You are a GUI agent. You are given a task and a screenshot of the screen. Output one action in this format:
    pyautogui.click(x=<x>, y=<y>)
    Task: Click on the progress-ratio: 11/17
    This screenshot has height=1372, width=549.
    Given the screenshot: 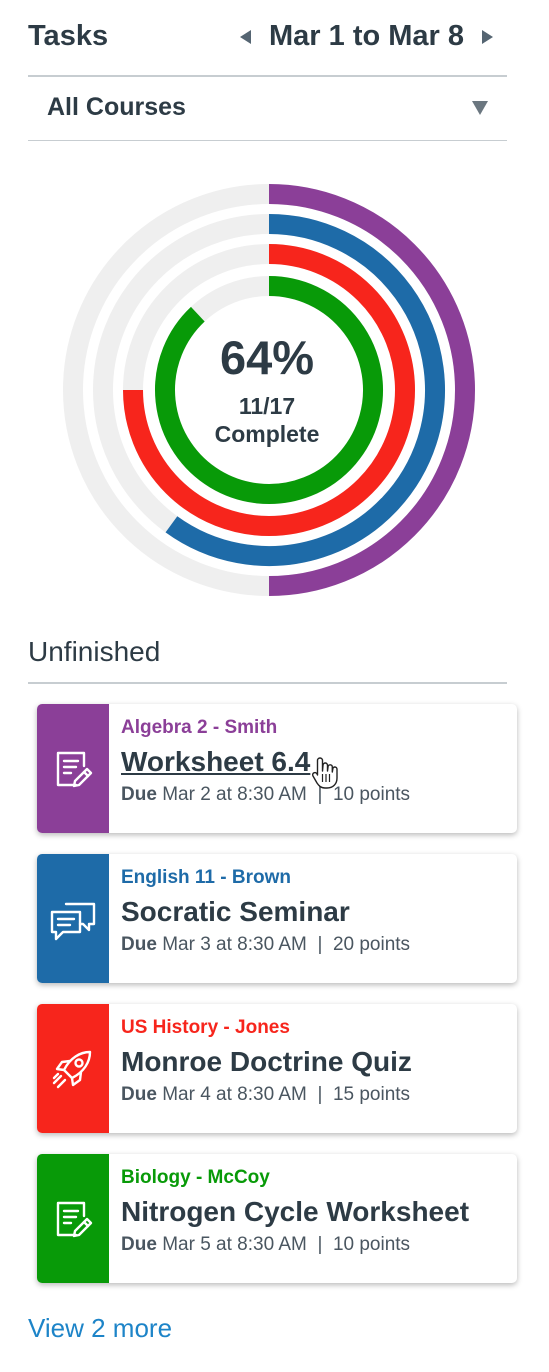 What is the action you would take?
    pyautogui.click(x=267, y=406)
    